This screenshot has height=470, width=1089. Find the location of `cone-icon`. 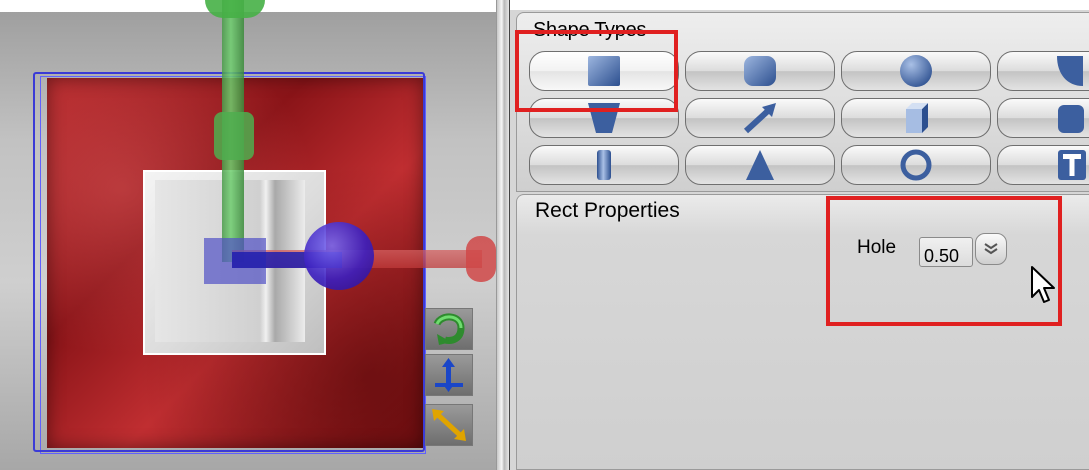

cone-icon is located at coordinates (760, 165).